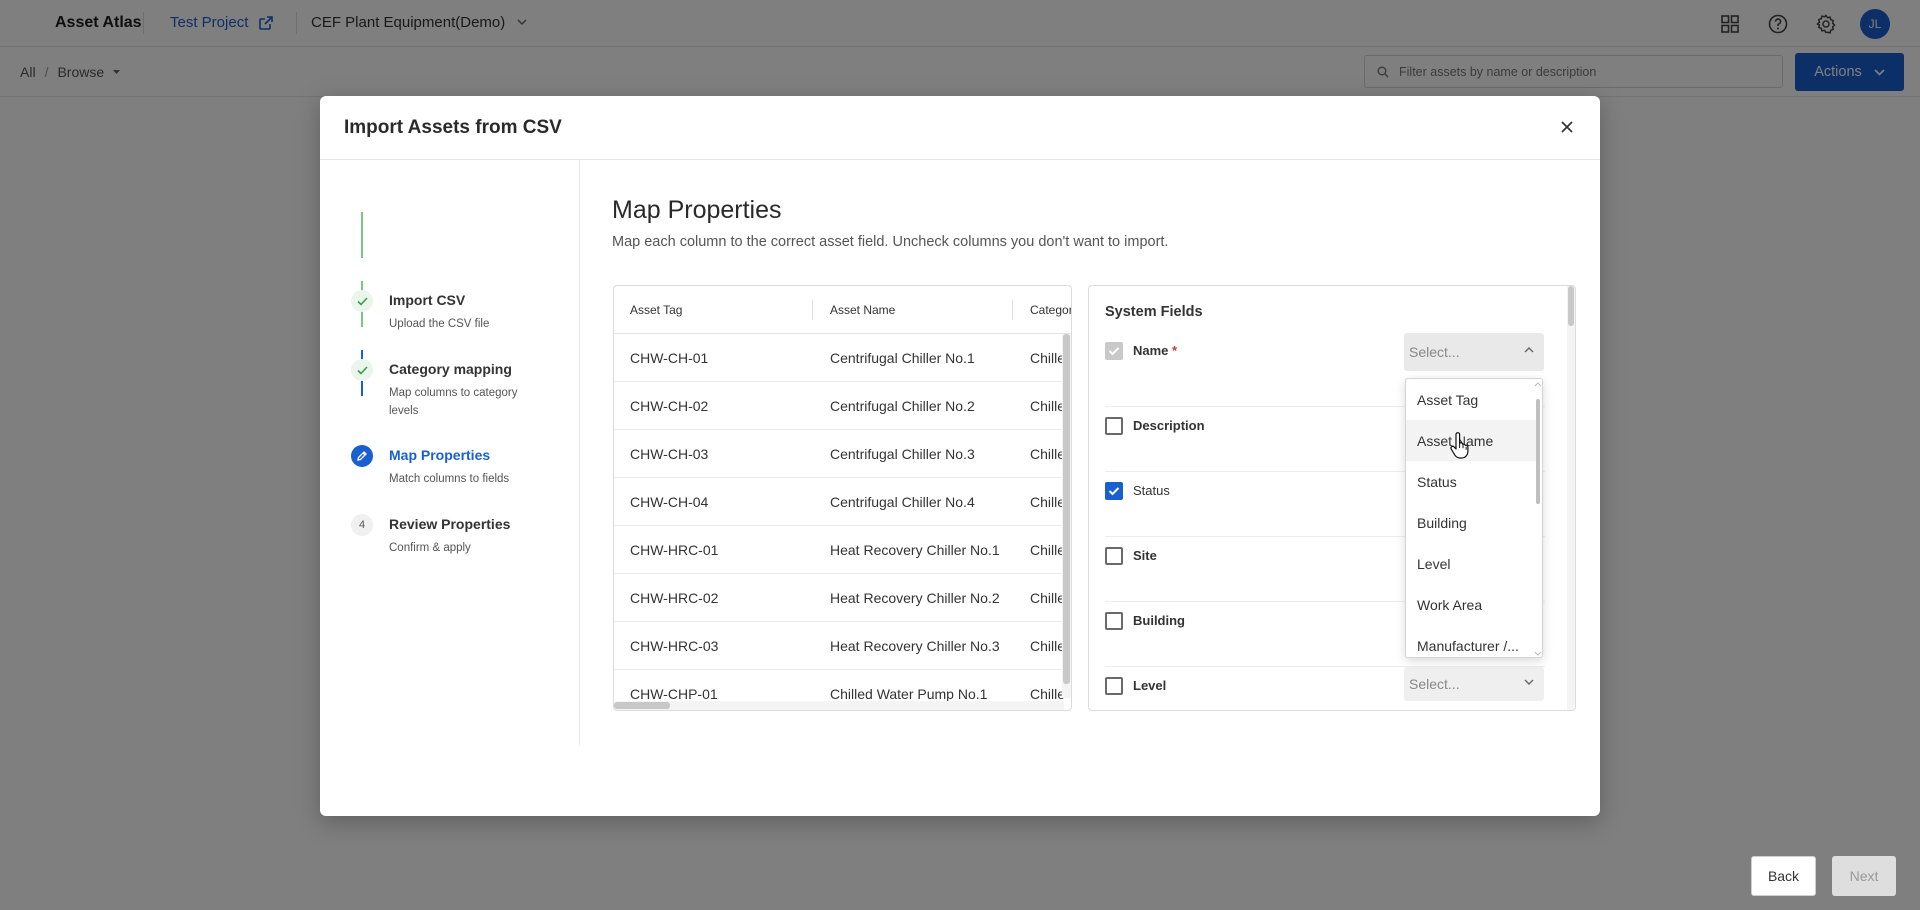  I want to click on dropdown-option-work-area: Work Area, so click(1471, 604).